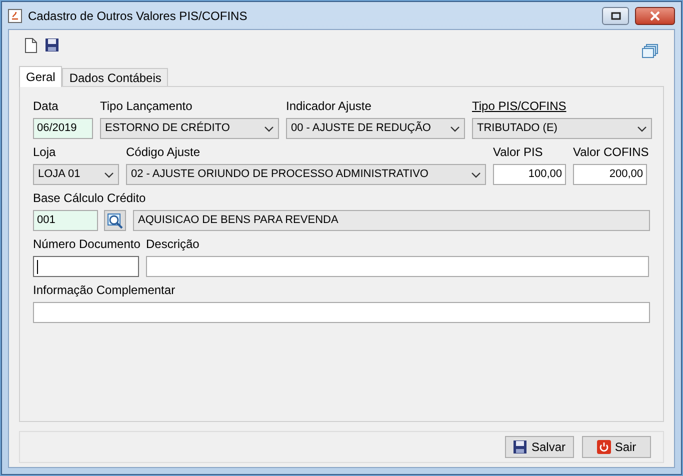  I want to click on field-label: Indicador Ajuste, so click(329, 106).